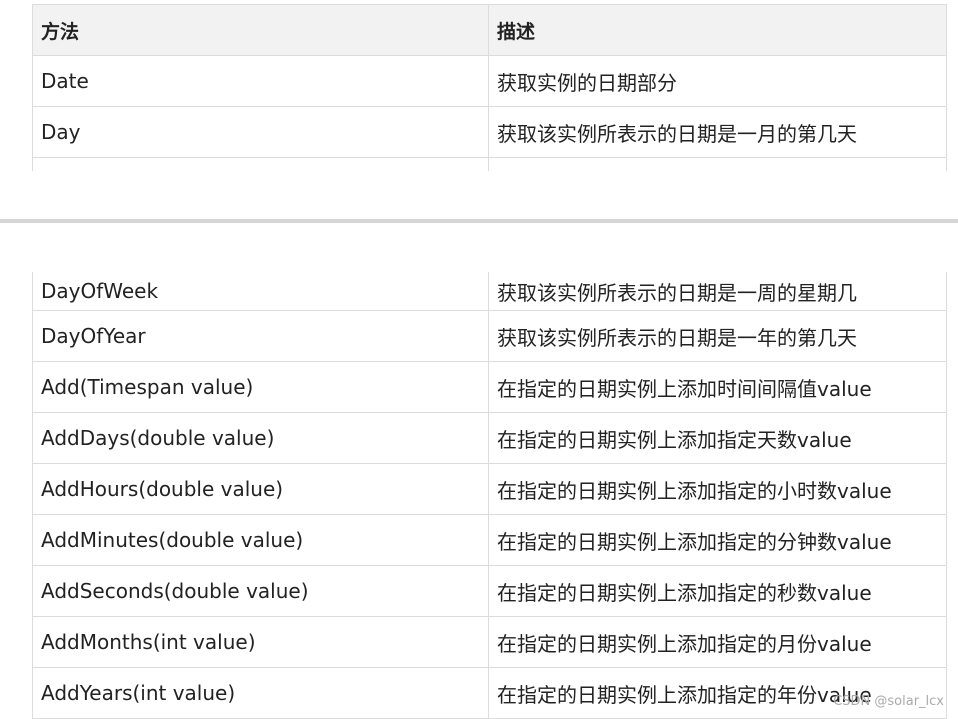 Image resolution: width=958 pixels, height=719 pixels. I want to click on table-row: DayOfYear 获取该实例所表示的日期是一年的第几天, so click(489, 336).